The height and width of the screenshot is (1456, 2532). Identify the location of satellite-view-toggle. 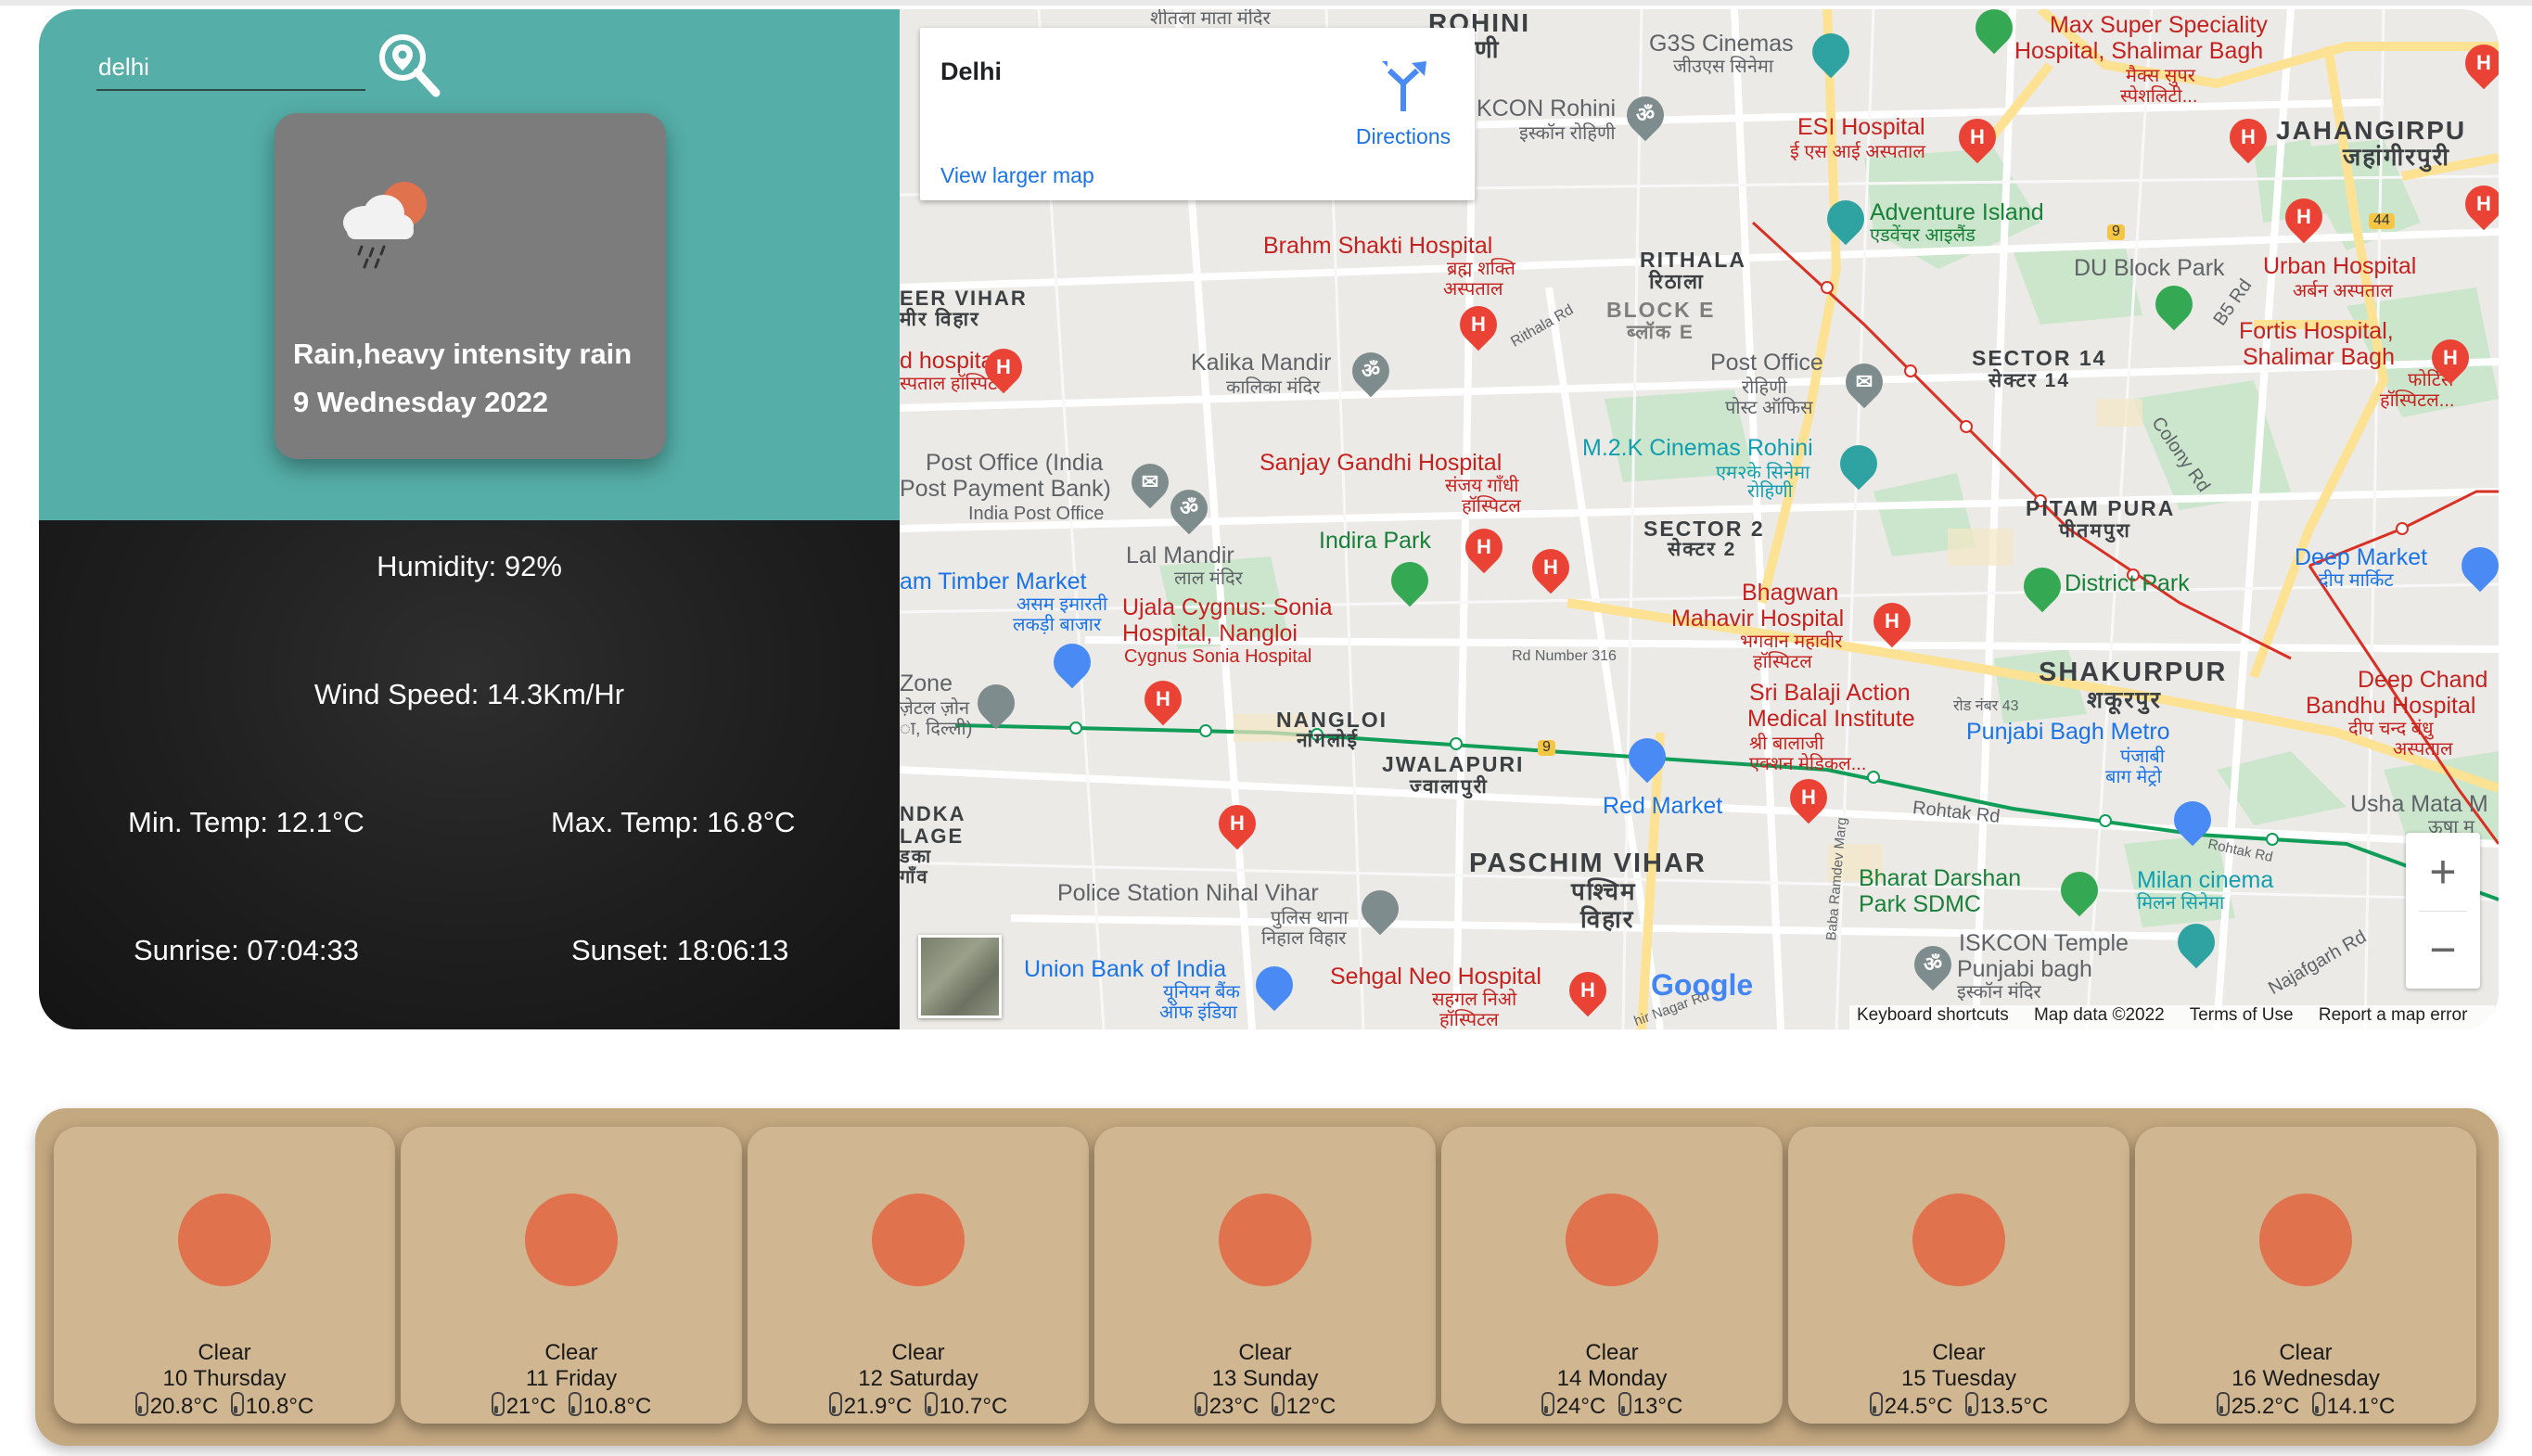
(960, 976).